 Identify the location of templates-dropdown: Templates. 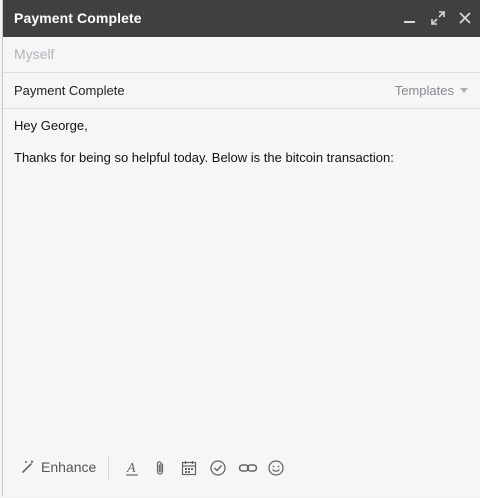
(431, 90).